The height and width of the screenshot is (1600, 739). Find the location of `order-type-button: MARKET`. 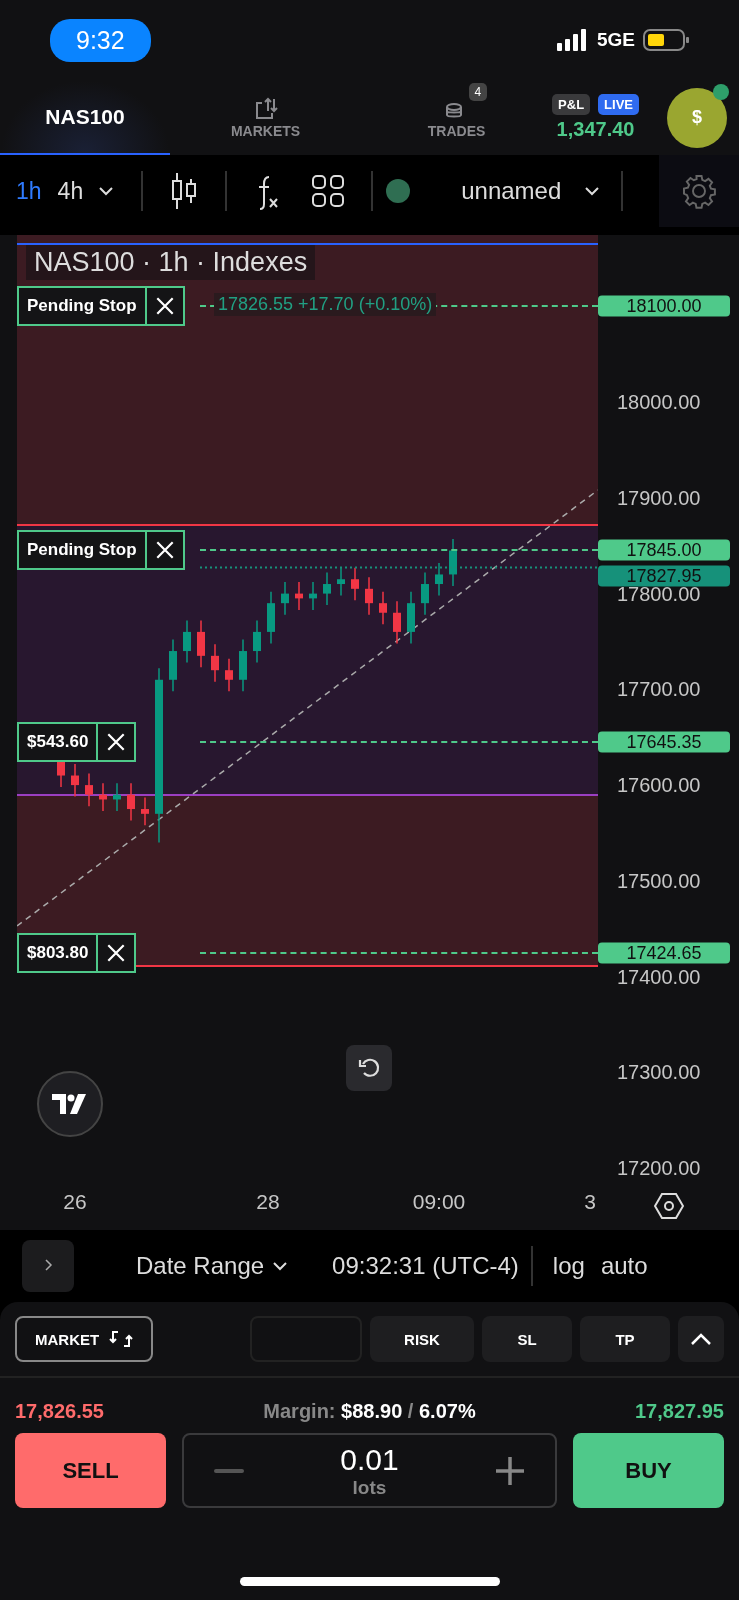

order-type-button: MARKET is located at coordinates (84, 1339).